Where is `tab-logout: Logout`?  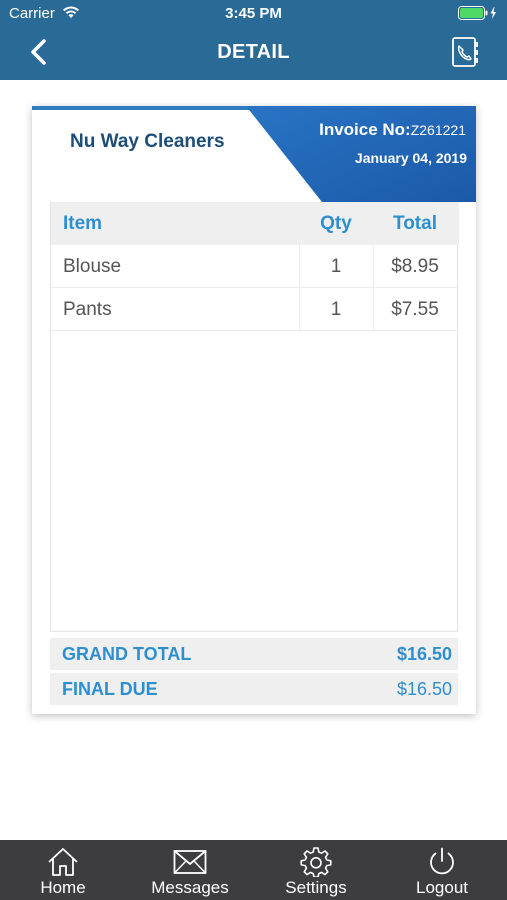 tab-logout: Logout is located at coordinates (442, 870).